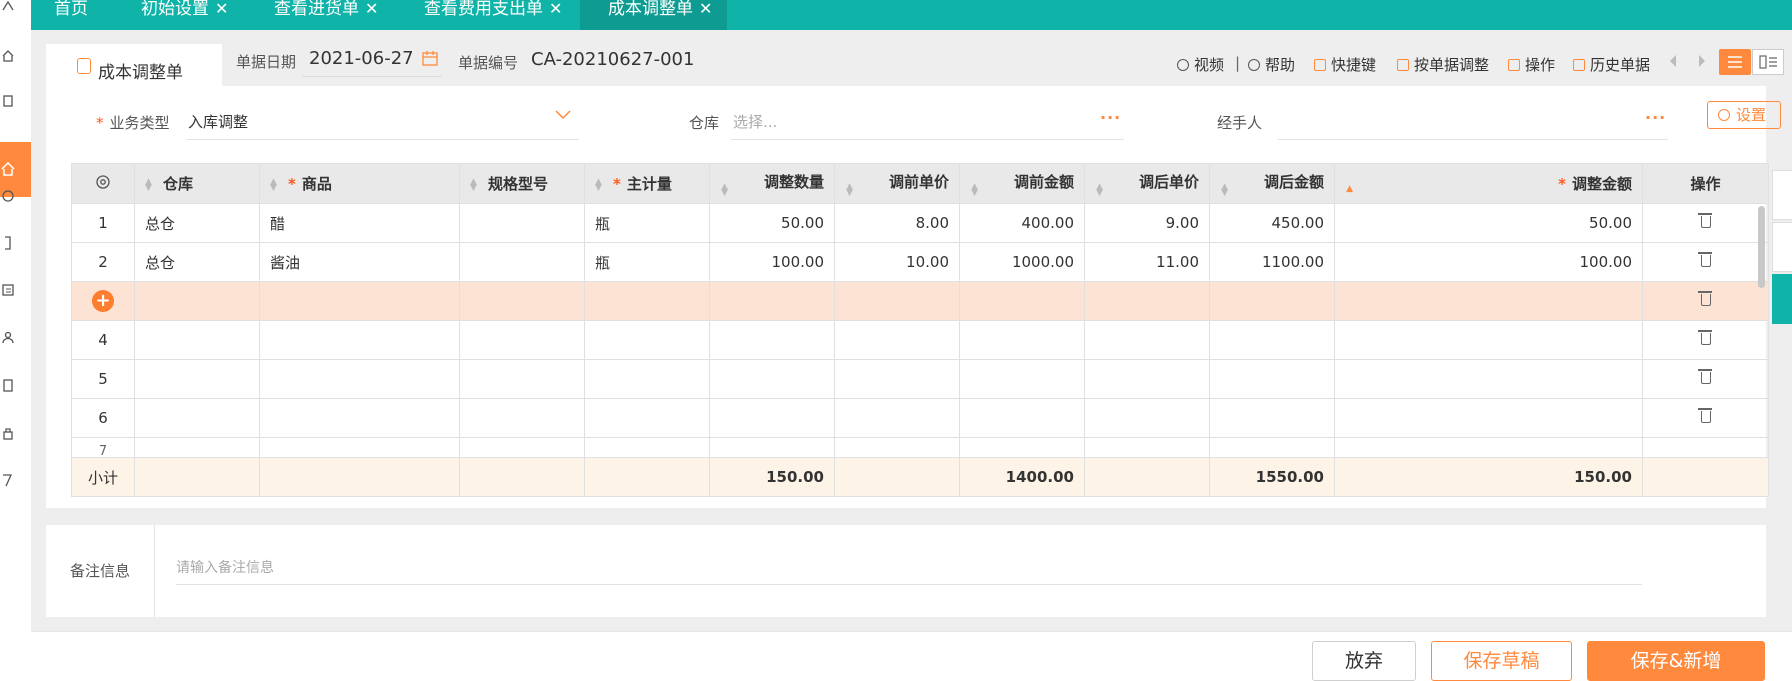 The width and height of the screenshot is (1792, 681). Describe the element at coordinates (1761, 247) in the screenshot. I see `table-scrollbar` at that location.